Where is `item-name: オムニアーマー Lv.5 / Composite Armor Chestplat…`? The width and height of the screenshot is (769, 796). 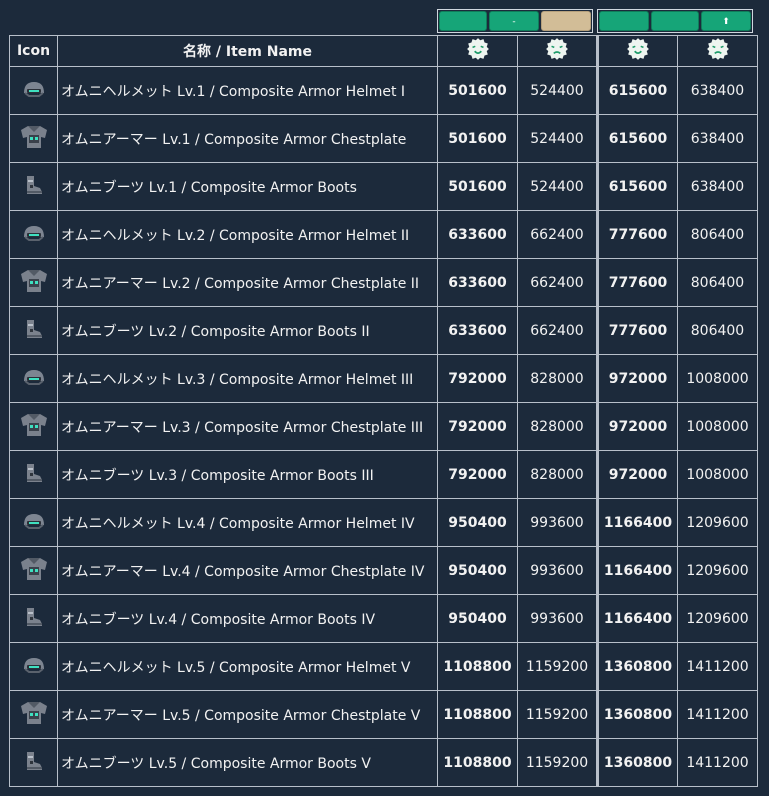 item-name: オムニアーマー Lv.5 / Composite Armor Chestplat… is located at coordinates (247, 714).